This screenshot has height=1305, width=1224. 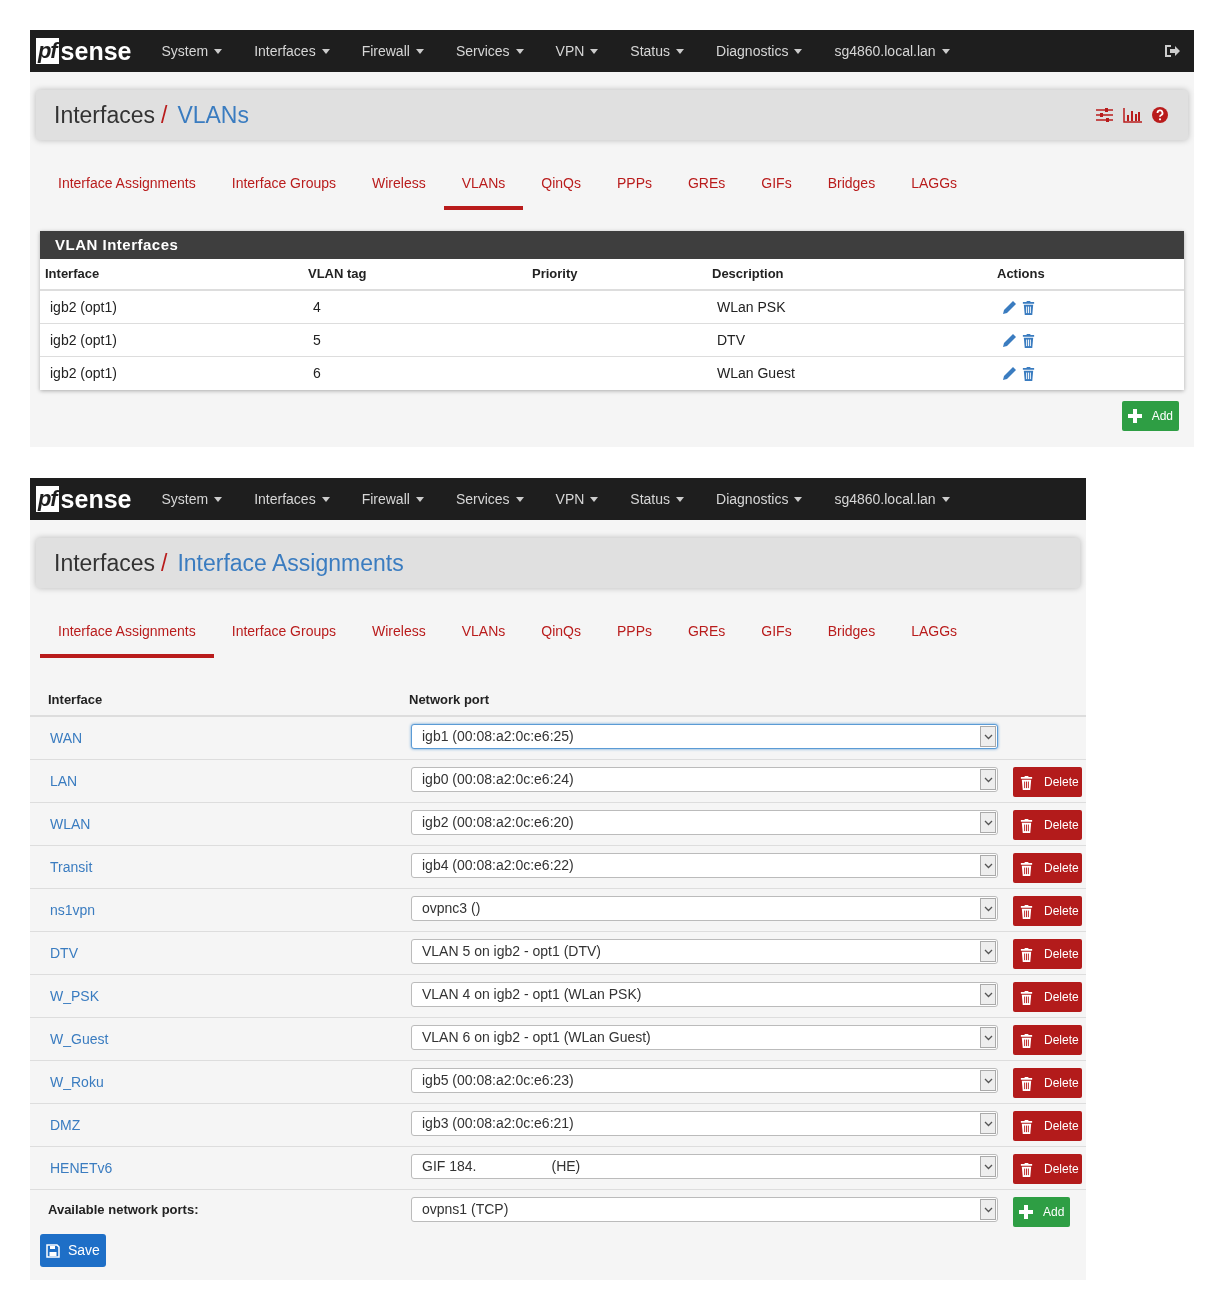 I want to click on interface-link: WAN, so click(x=66, y=738).